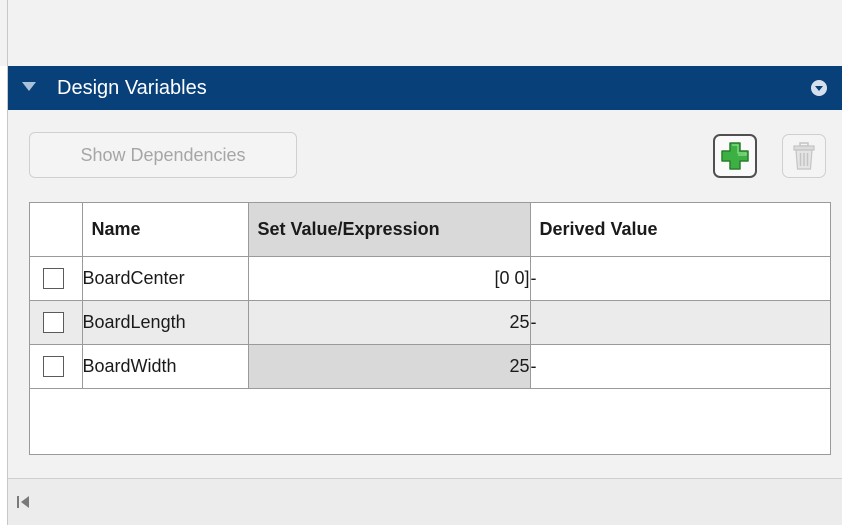 This screenshot has width=842, height=525. Describe the element at coordinates (679, 230) in the screenshot. I see `column-header-derived: Derived Value` at that location.